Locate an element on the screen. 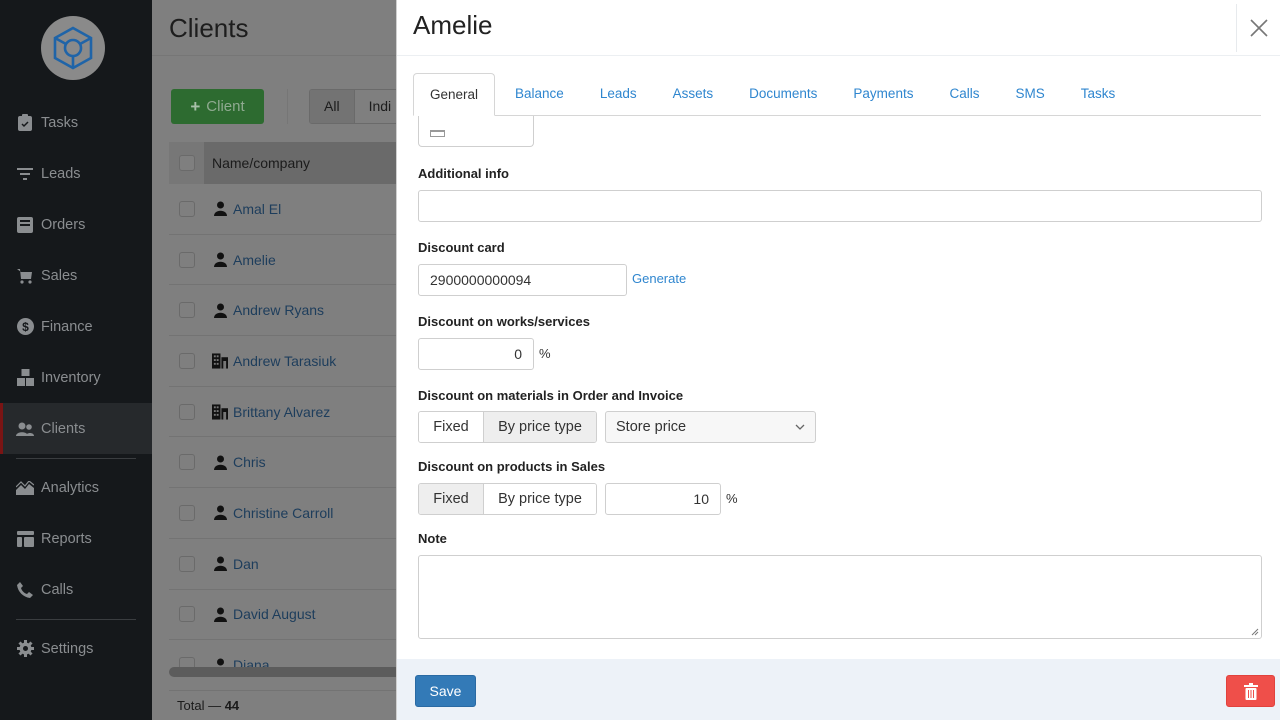  drawer-footer: Save is located at coordinates (838, 689).